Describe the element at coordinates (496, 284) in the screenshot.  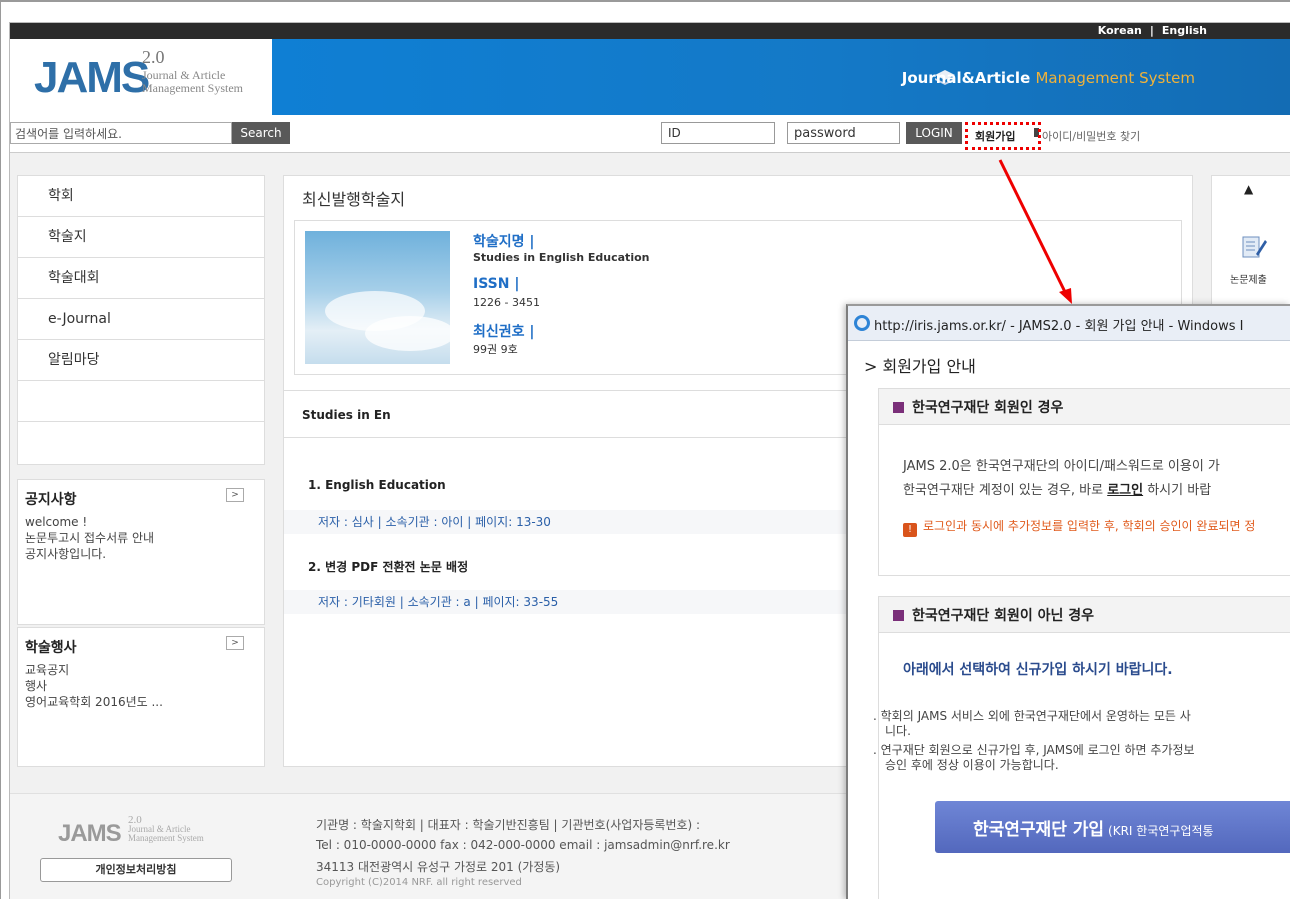
I see `issn-label: ISSN |` at that location.